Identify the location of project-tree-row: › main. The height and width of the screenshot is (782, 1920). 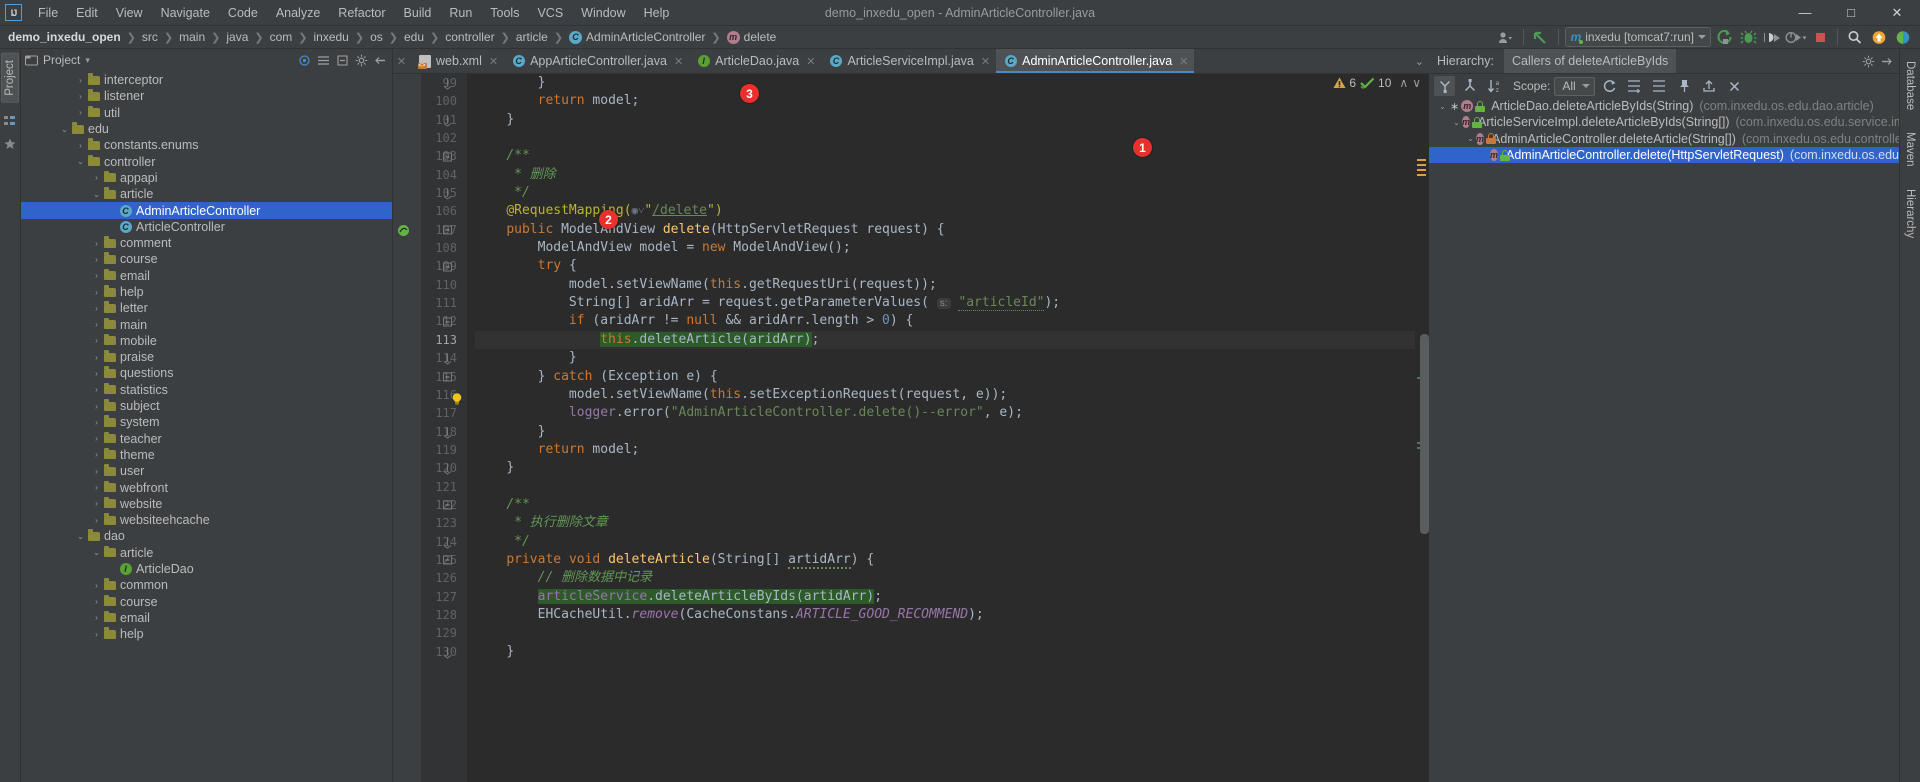
(206, 324).